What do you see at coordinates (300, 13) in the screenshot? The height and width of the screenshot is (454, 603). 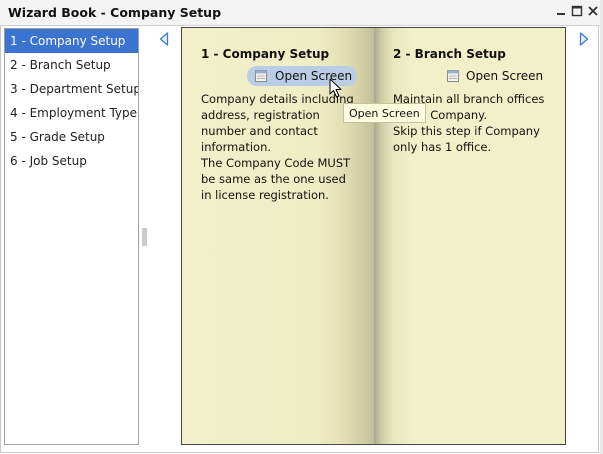 I see `title-bar: Wizard Book - Company Setup` at bounding box center [300, 13].